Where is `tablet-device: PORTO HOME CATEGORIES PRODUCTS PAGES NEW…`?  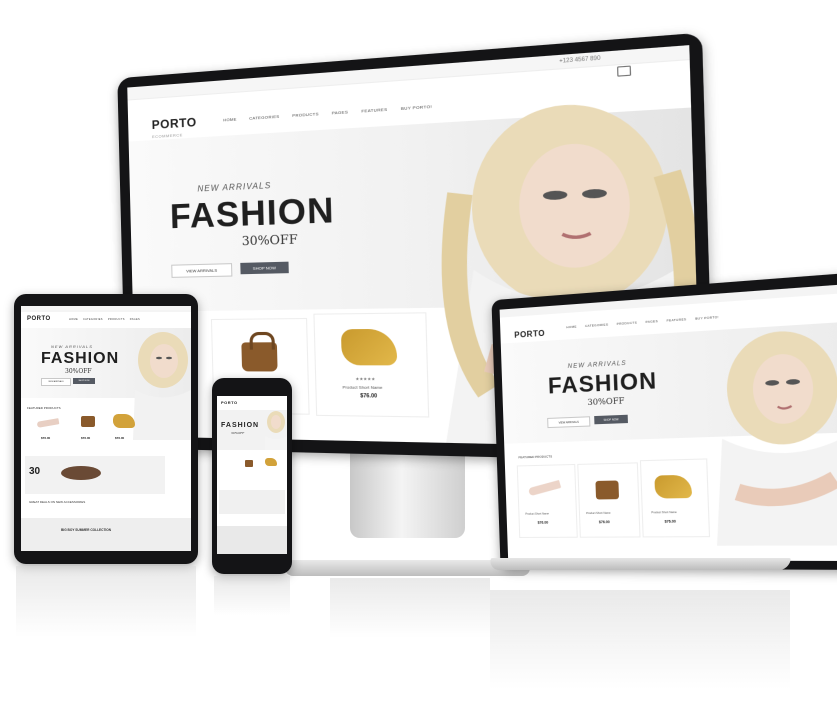
tablet-device: PORTO HOME CATEGORIES PRODUCTS PAGES NEW… is located at coordinates (106, 429).